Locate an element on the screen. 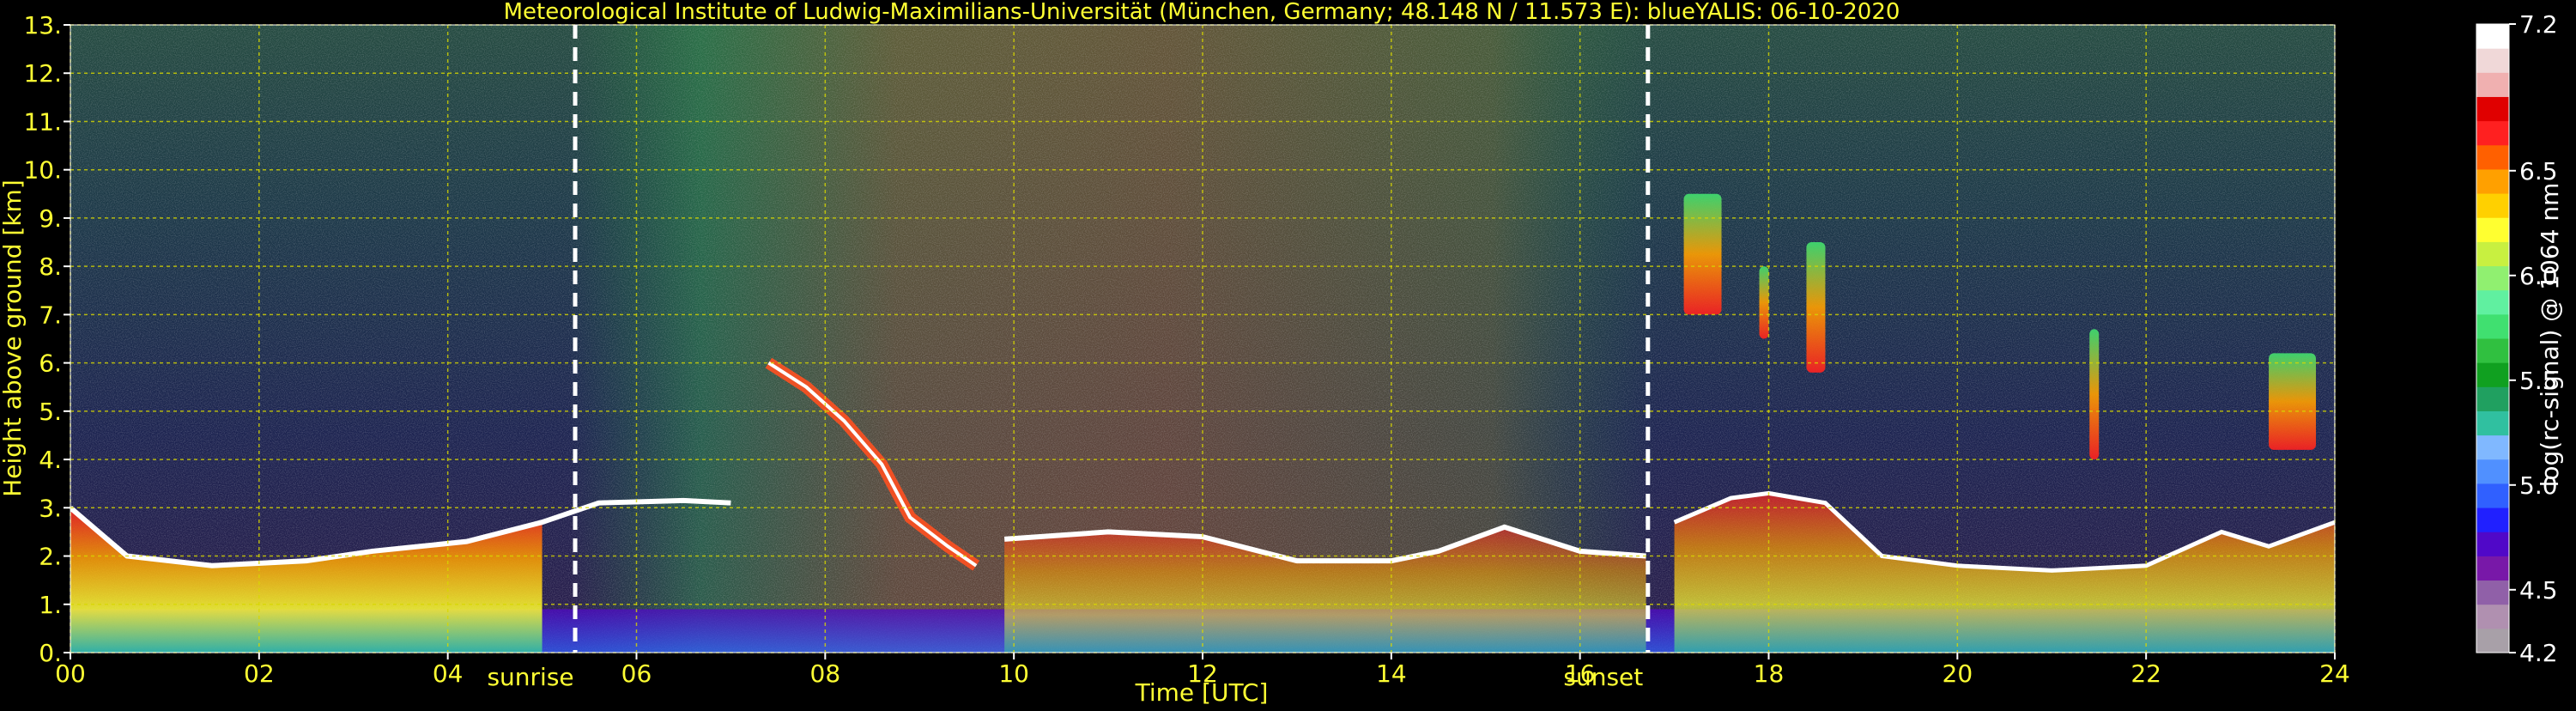  event-label-sunrise: sunrise is located at coordinates (530, 677).